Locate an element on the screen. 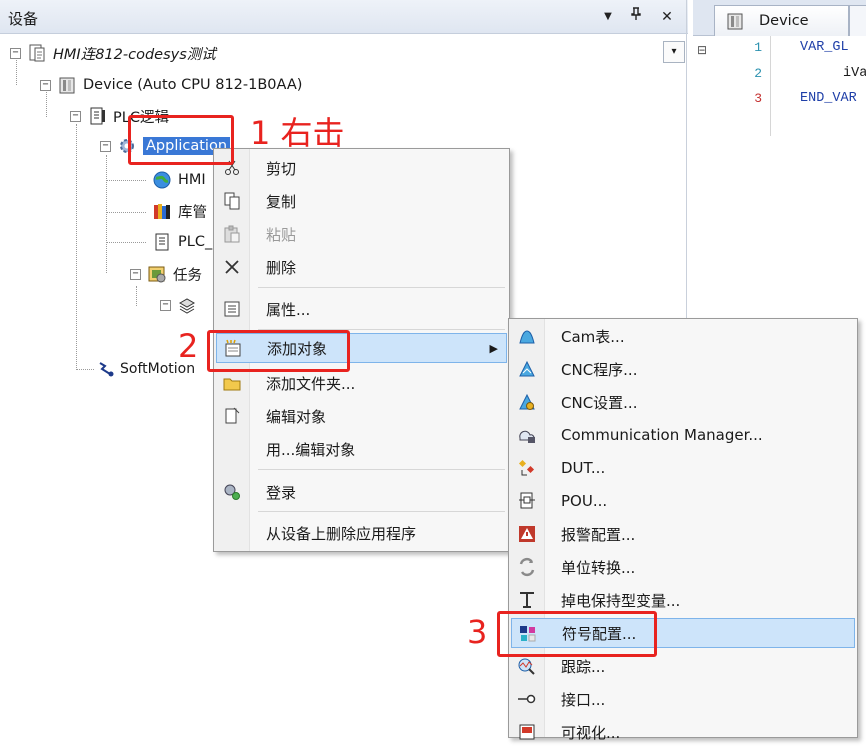  delete-icon is located at coordinates (232, 267).